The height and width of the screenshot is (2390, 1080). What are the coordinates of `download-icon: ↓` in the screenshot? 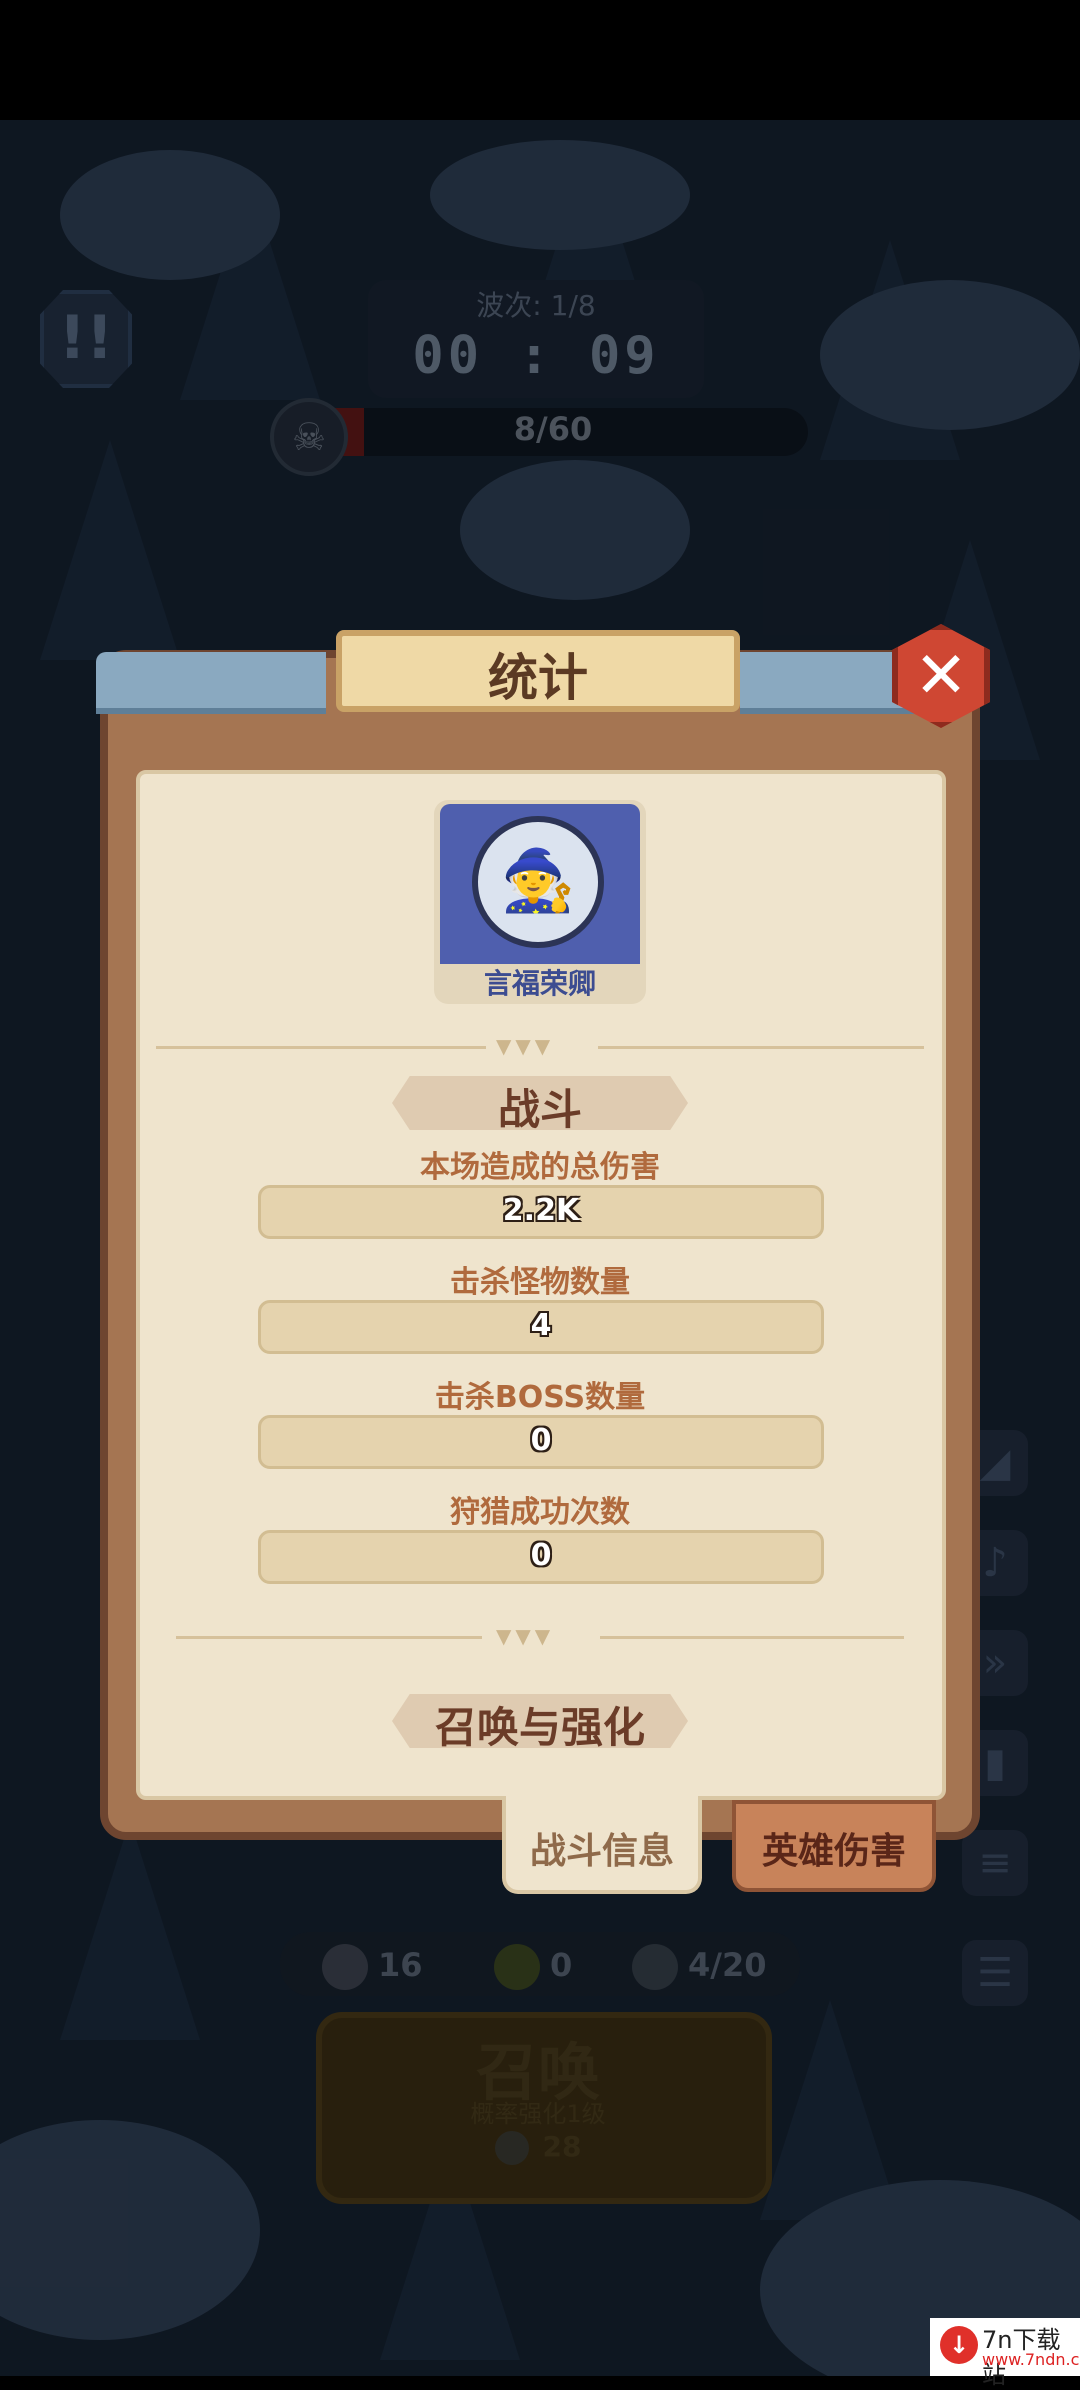 It's located at (959, 2345).